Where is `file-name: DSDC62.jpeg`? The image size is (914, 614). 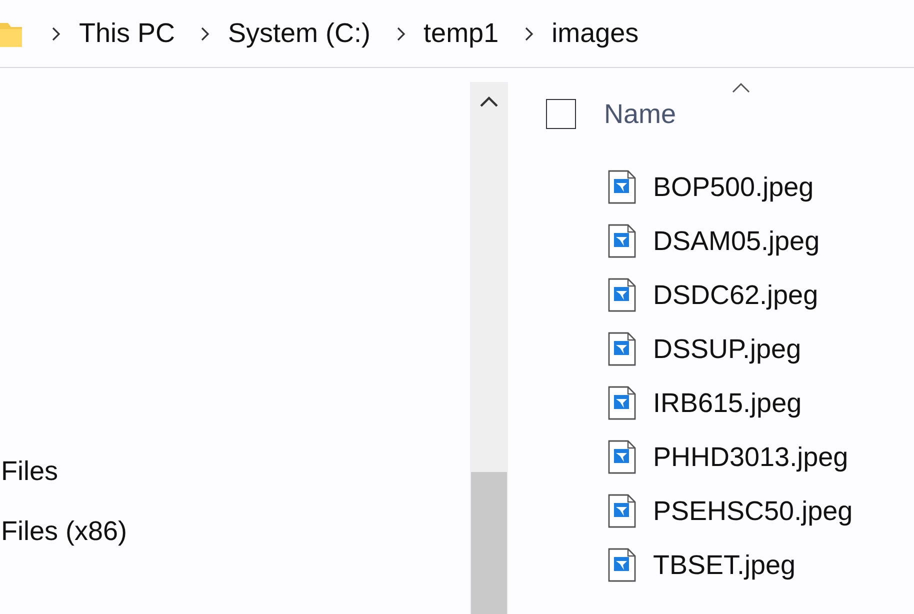
file-name: DSDC62.jpeg is located at coordinates (735, 295).